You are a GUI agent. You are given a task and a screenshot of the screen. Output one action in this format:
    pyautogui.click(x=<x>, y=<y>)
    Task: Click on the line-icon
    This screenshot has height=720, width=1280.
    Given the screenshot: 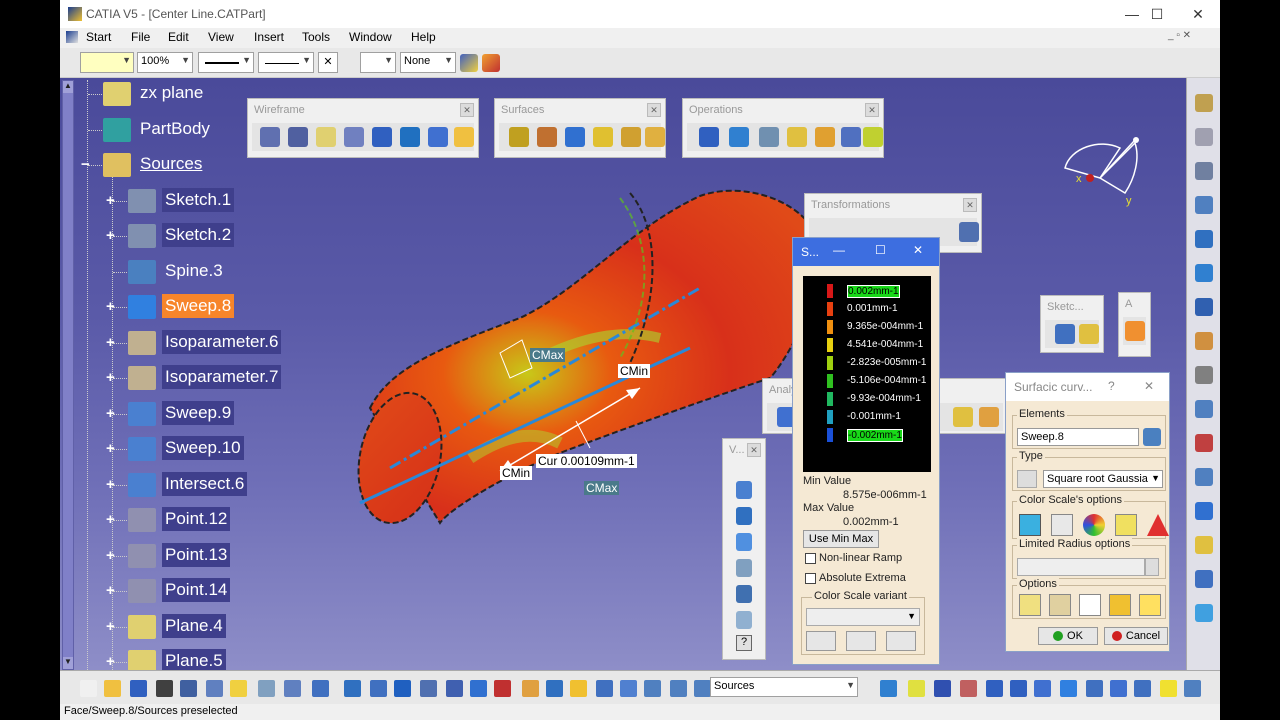 What is the action you would take?
    pyautogui.click(x=298, y=137)
    